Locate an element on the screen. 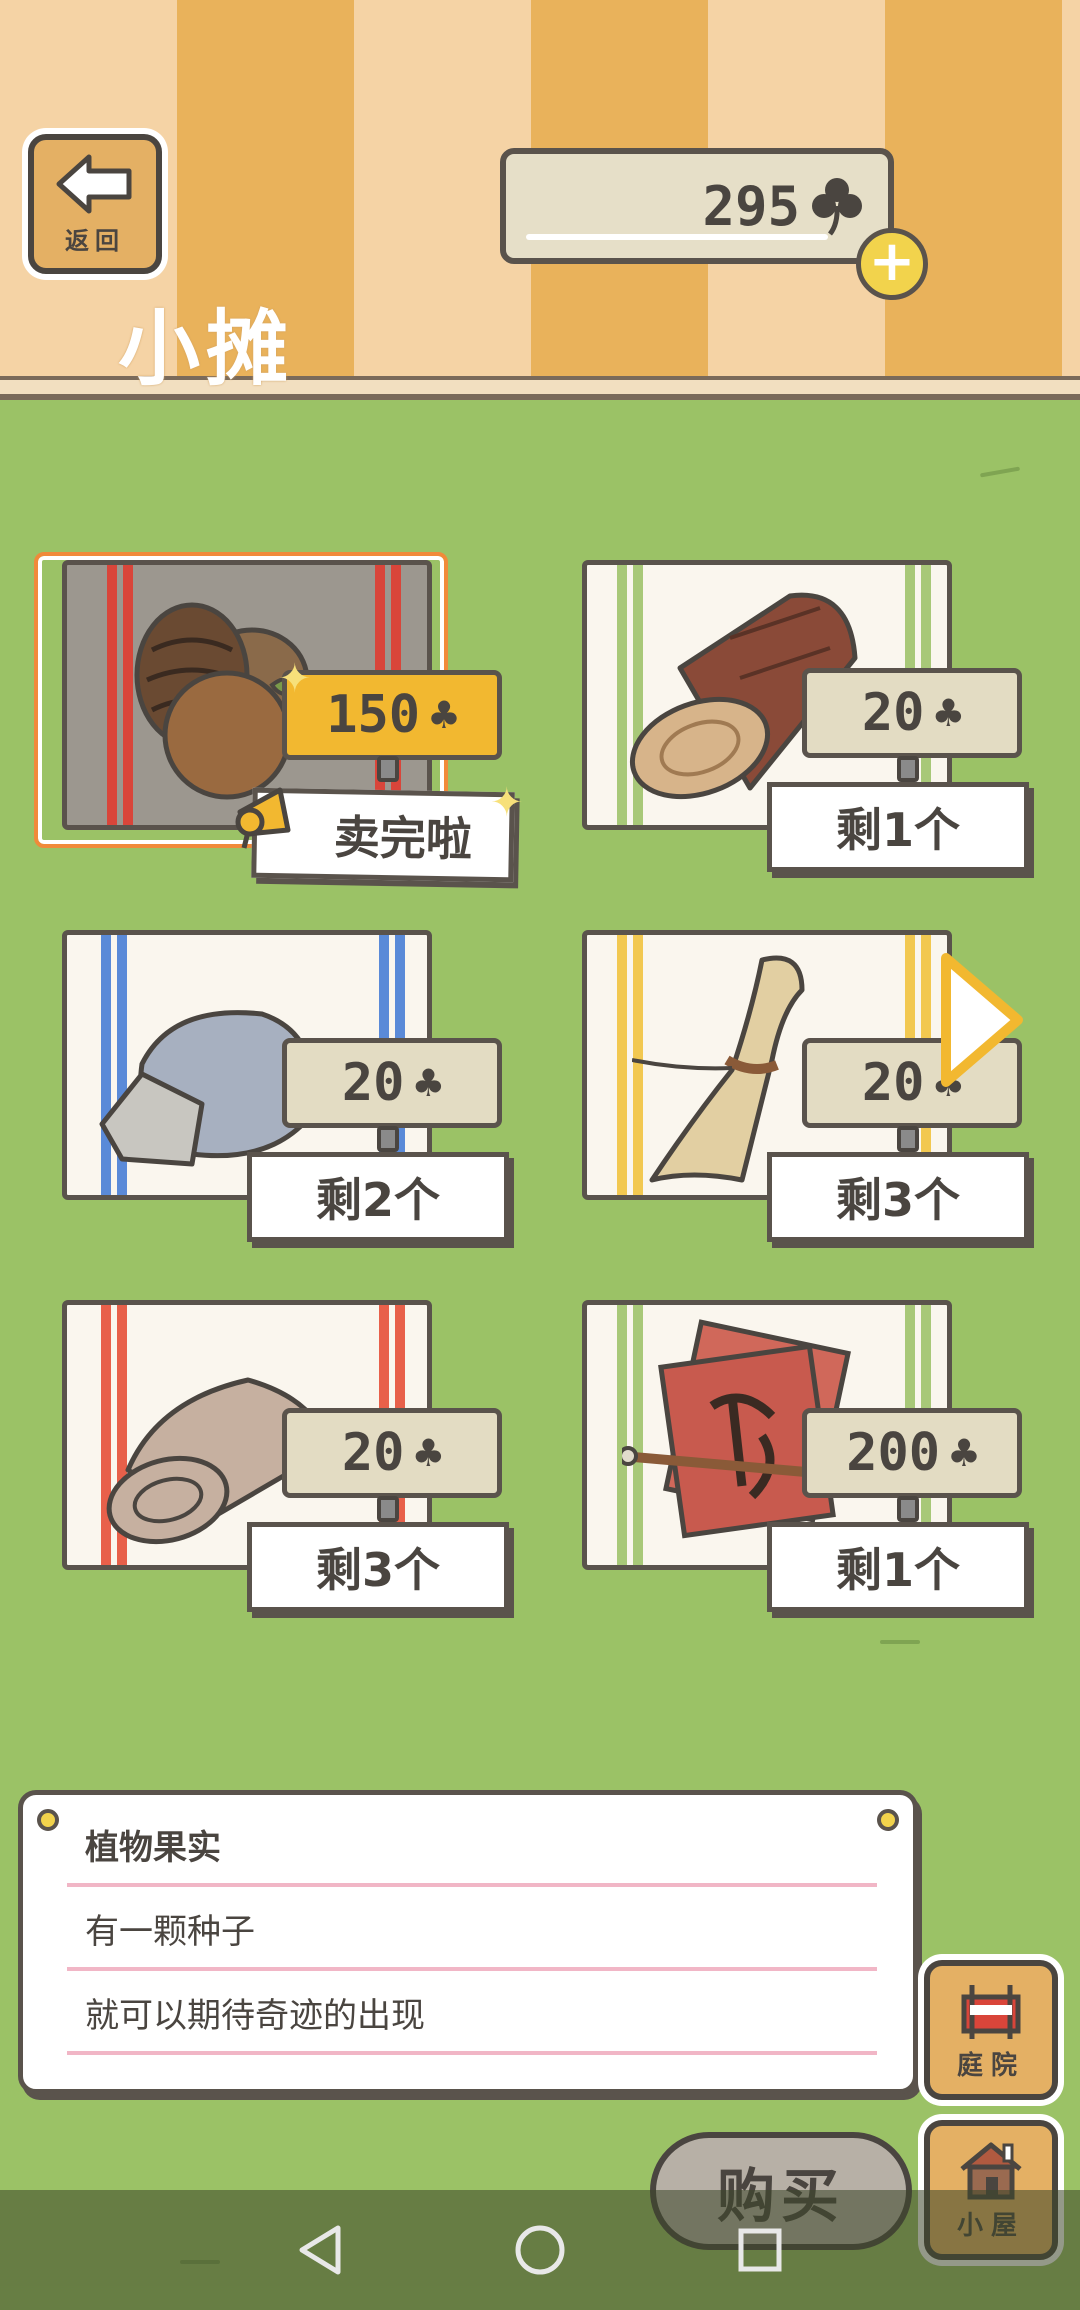  clover-icon is located at coordinates (837, 207).